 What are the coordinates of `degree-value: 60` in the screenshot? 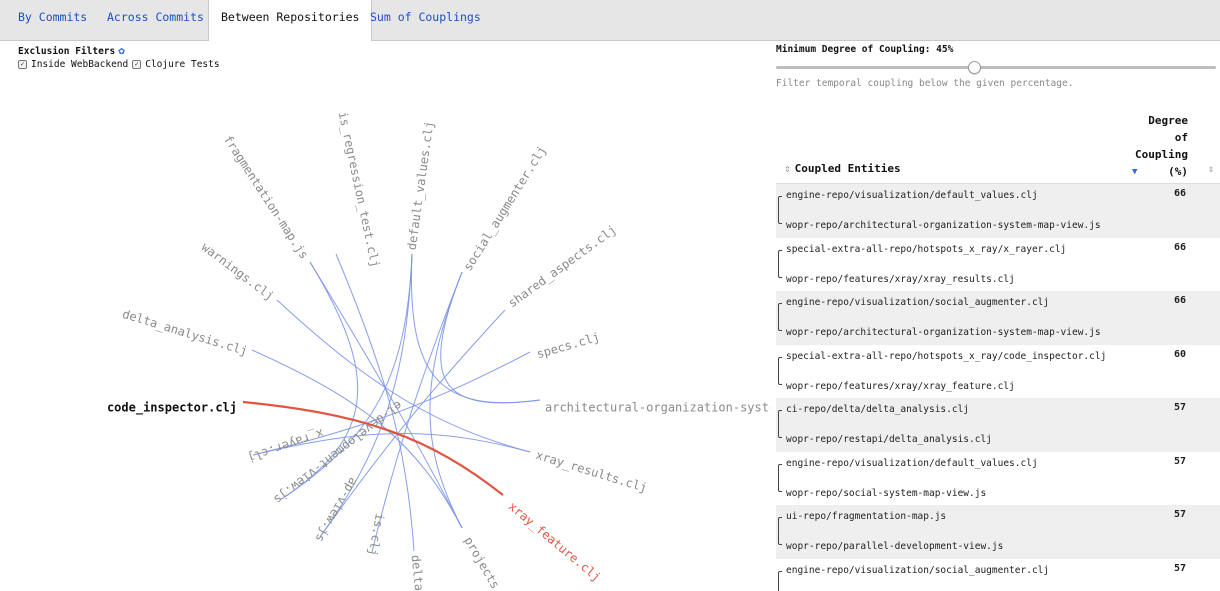 It's located at (1179, 354).